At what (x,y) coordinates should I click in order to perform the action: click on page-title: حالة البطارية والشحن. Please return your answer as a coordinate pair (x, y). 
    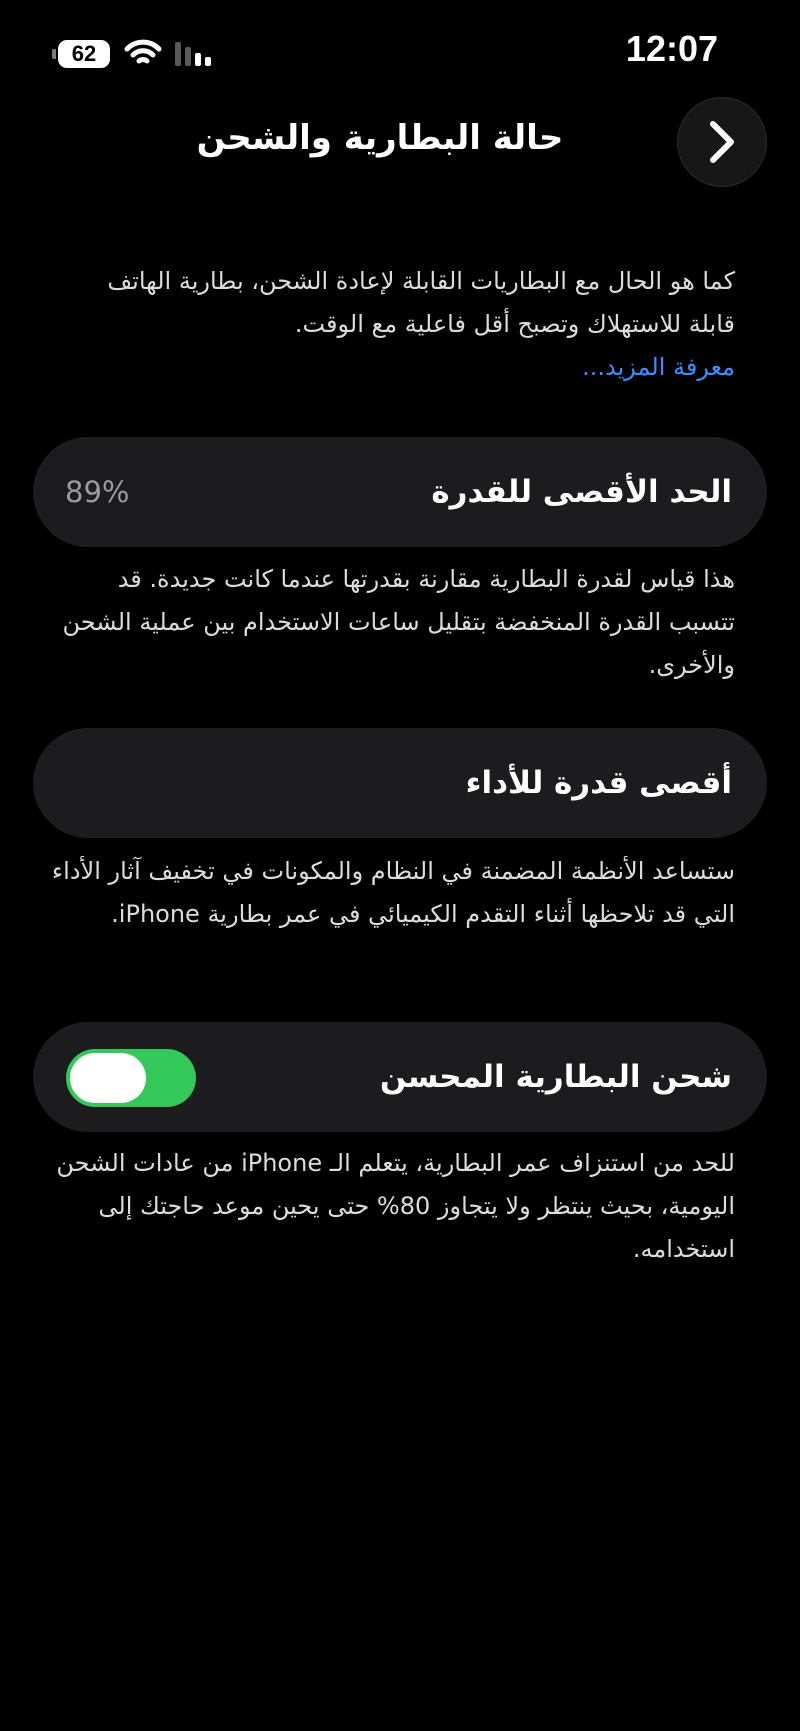
    Looking at the image, I should click on (380, 138).